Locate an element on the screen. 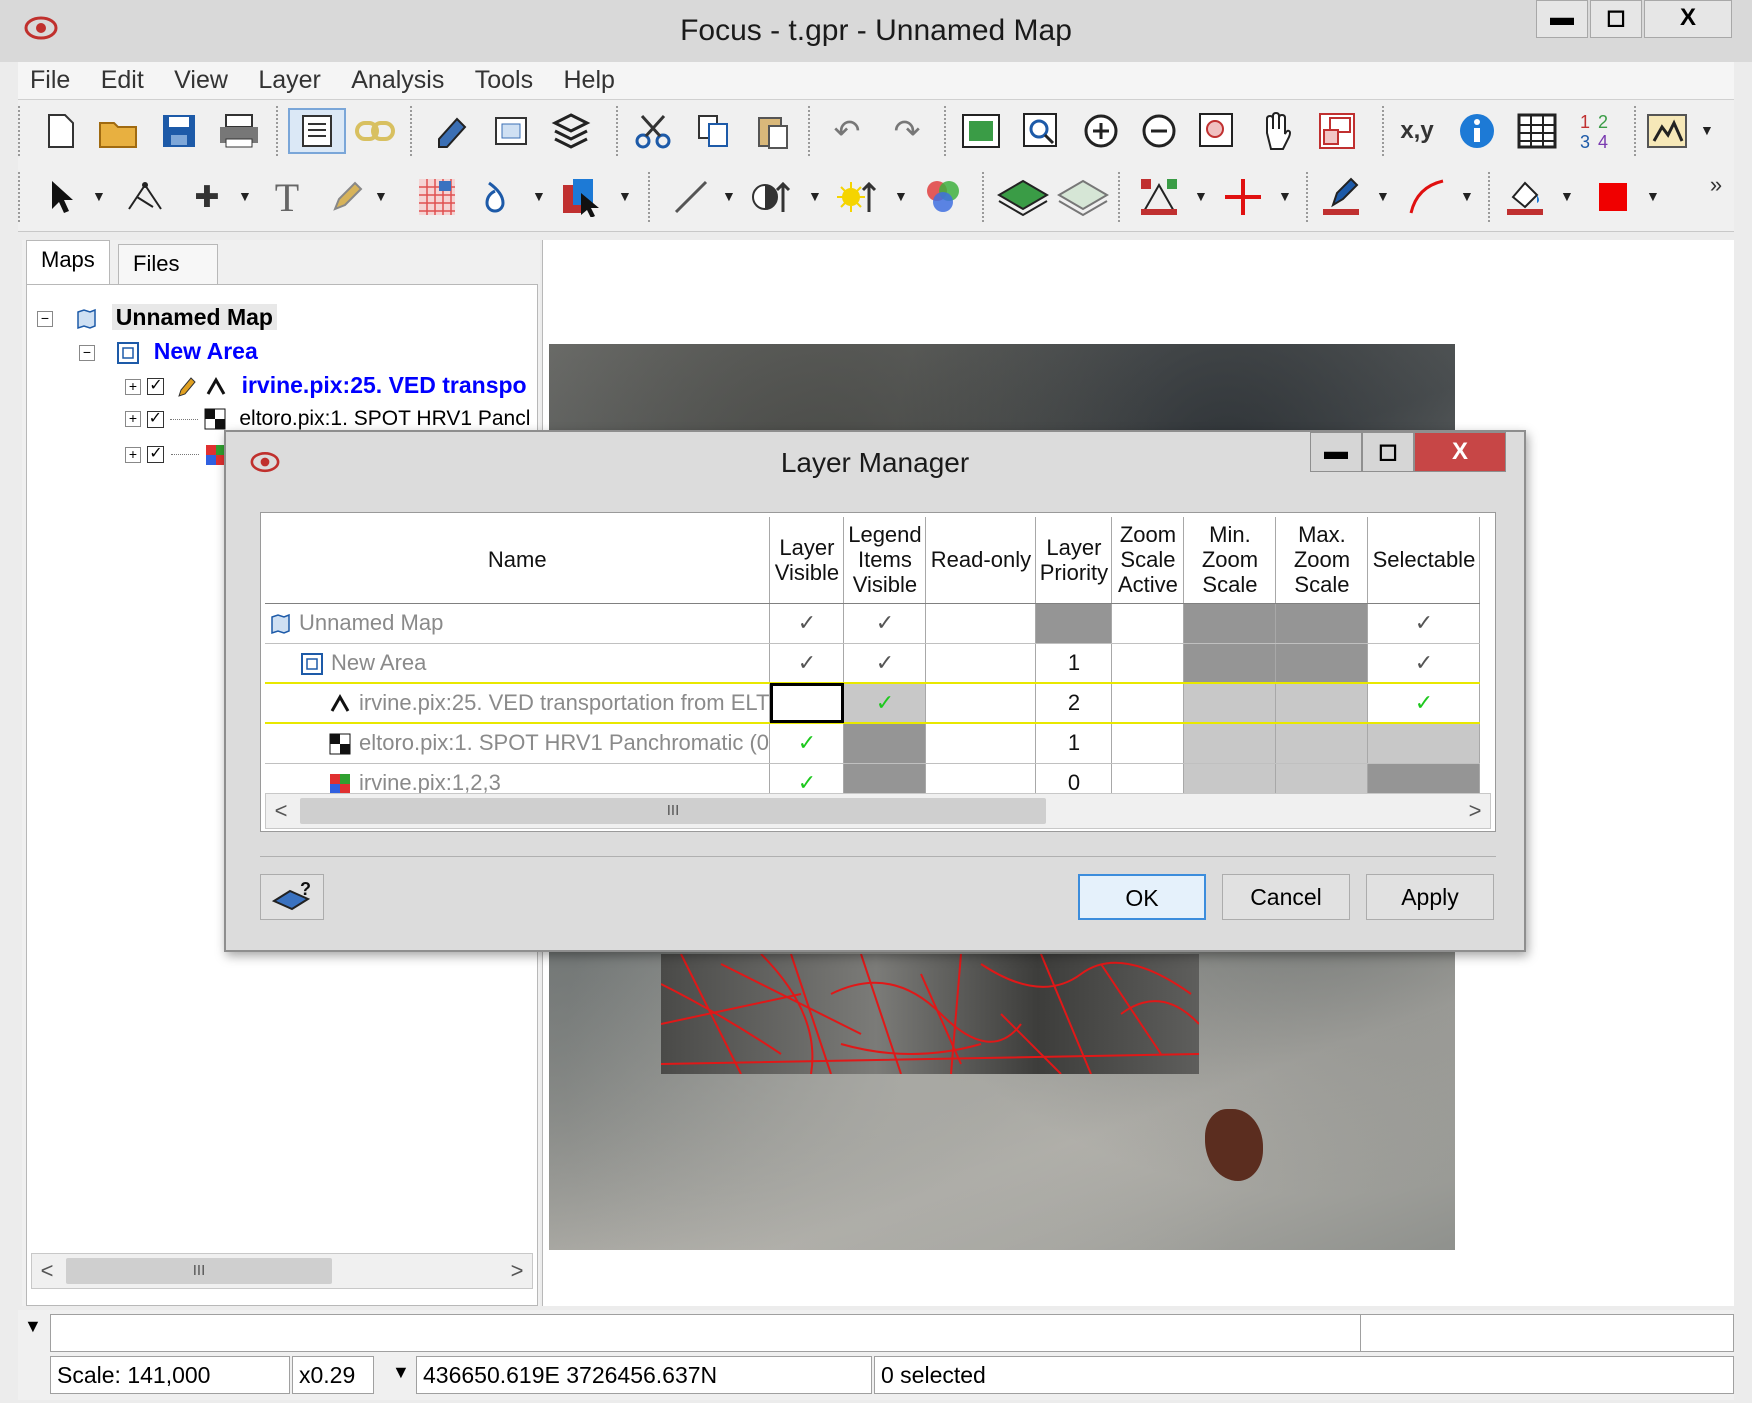 The height and width of the screenshot is (1403, 1752). menu-help: Help is located at coordinates (589, 80).